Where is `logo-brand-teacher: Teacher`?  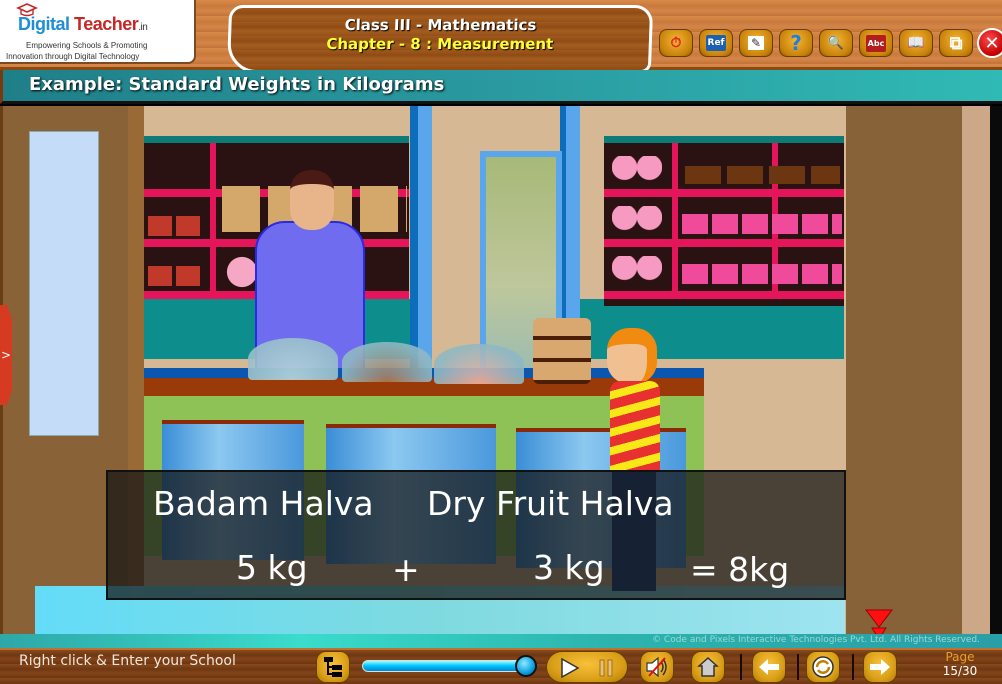 logo-brand-teacher: Teacher is located at coordinates (106, 24).